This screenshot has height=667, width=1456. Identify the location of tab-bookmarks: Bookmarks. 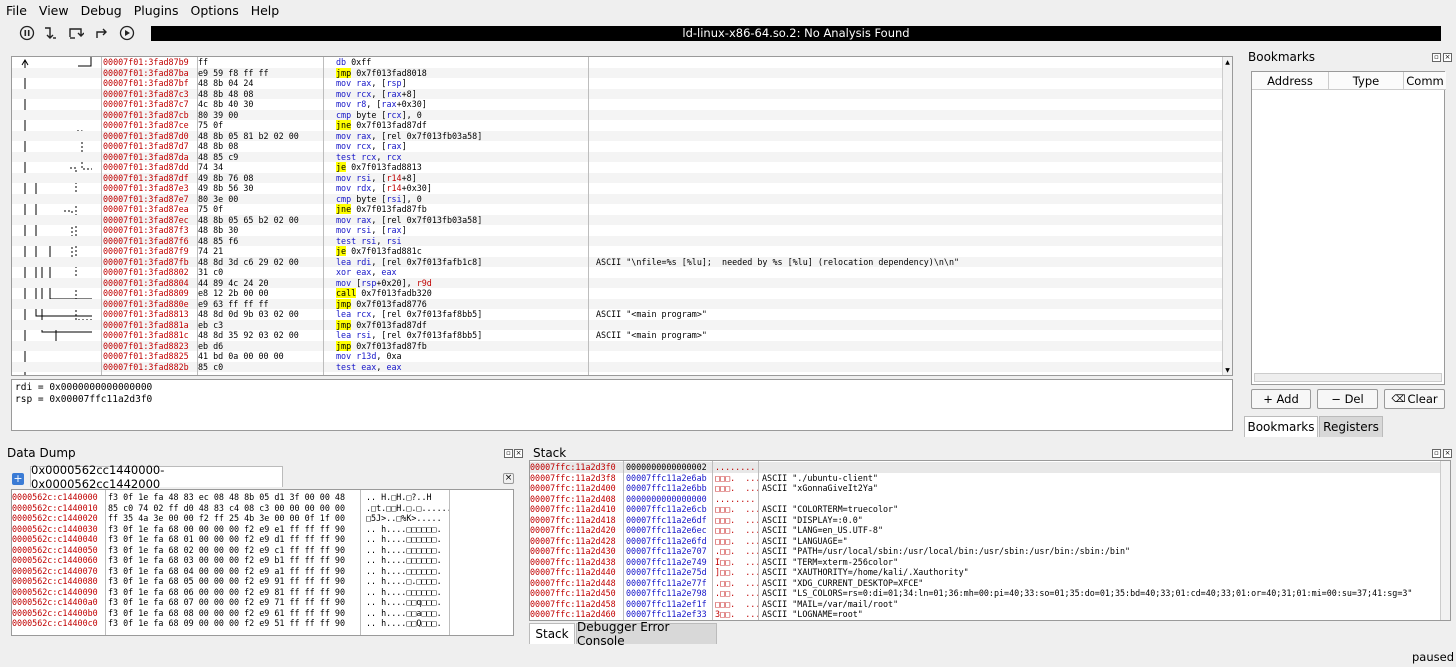
(1281, 426).